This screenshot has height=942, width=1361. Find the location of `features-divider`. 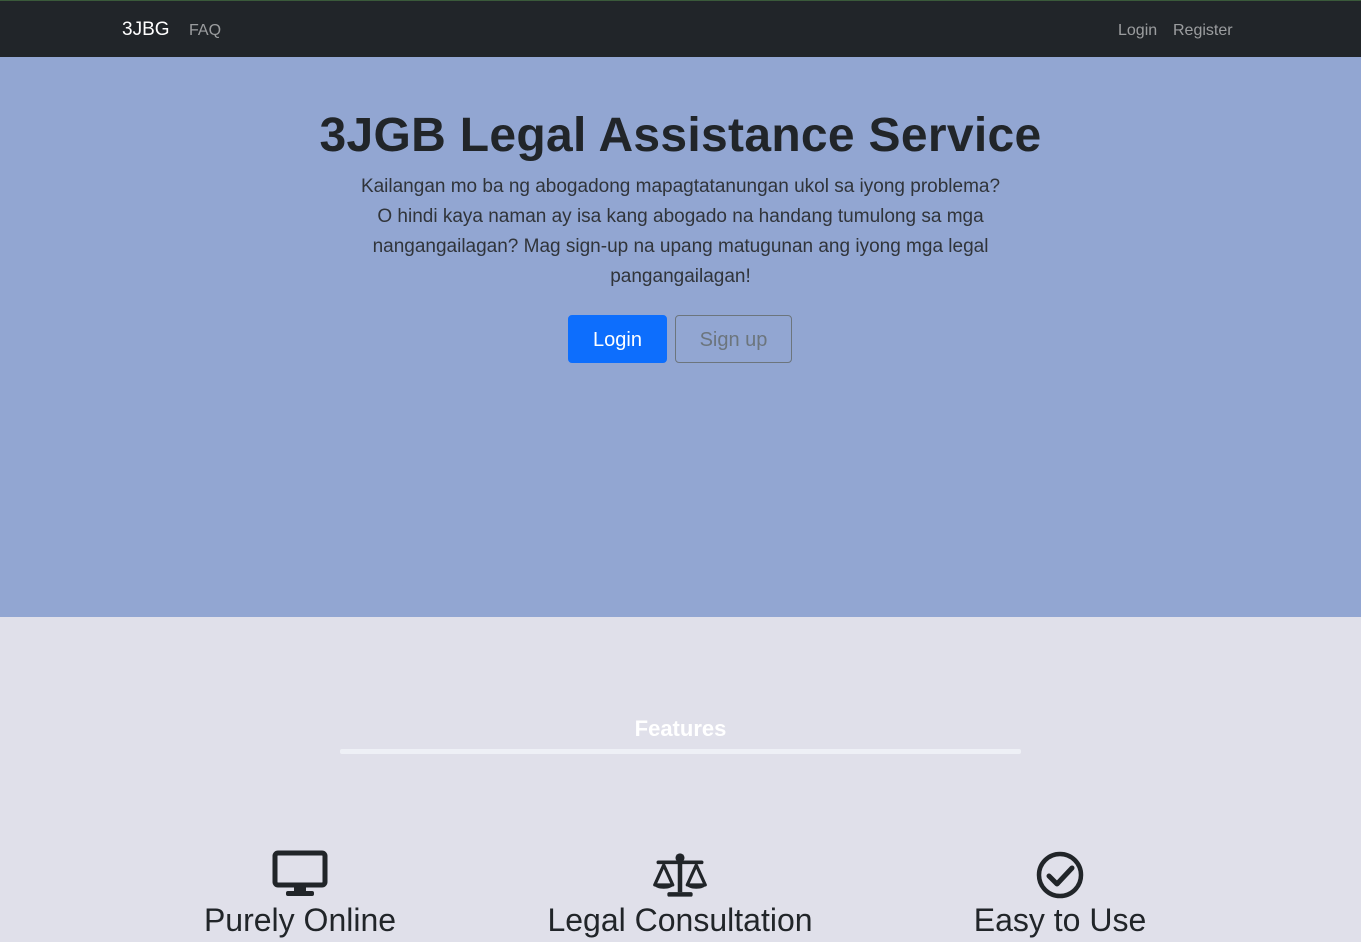

features-divider is located at coordinates (680, 751).